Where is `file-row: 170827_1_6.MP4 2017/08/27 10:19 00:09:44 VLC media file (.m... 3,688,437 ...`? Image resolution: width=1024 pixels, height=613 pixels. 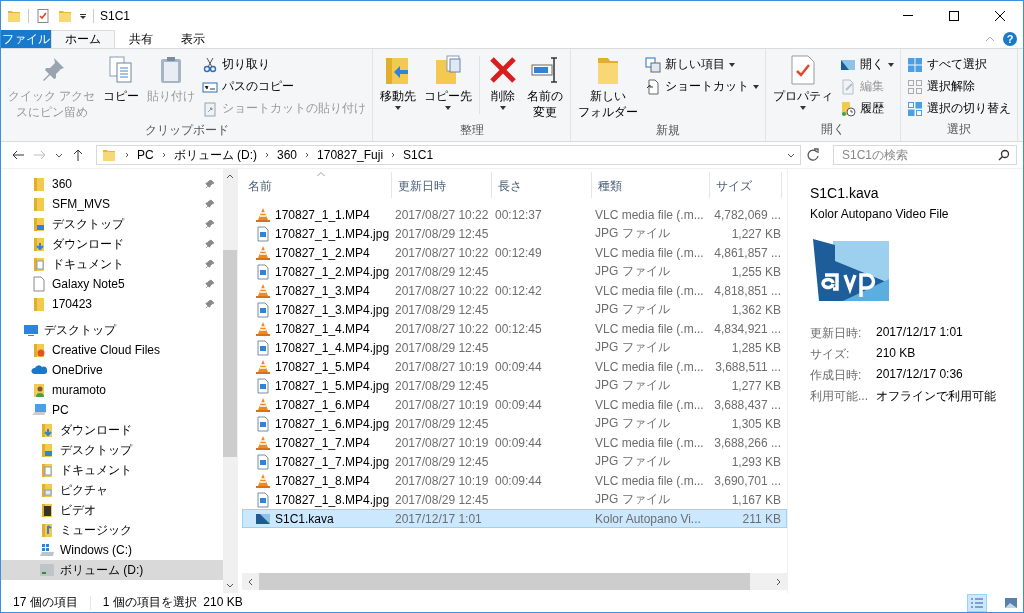 file-row: 170827_1_6.MP4 2017/08/27 10:19 00:09:44 VLC media file (.m... 3,688,437 ... is located at coordinates (514, 404).